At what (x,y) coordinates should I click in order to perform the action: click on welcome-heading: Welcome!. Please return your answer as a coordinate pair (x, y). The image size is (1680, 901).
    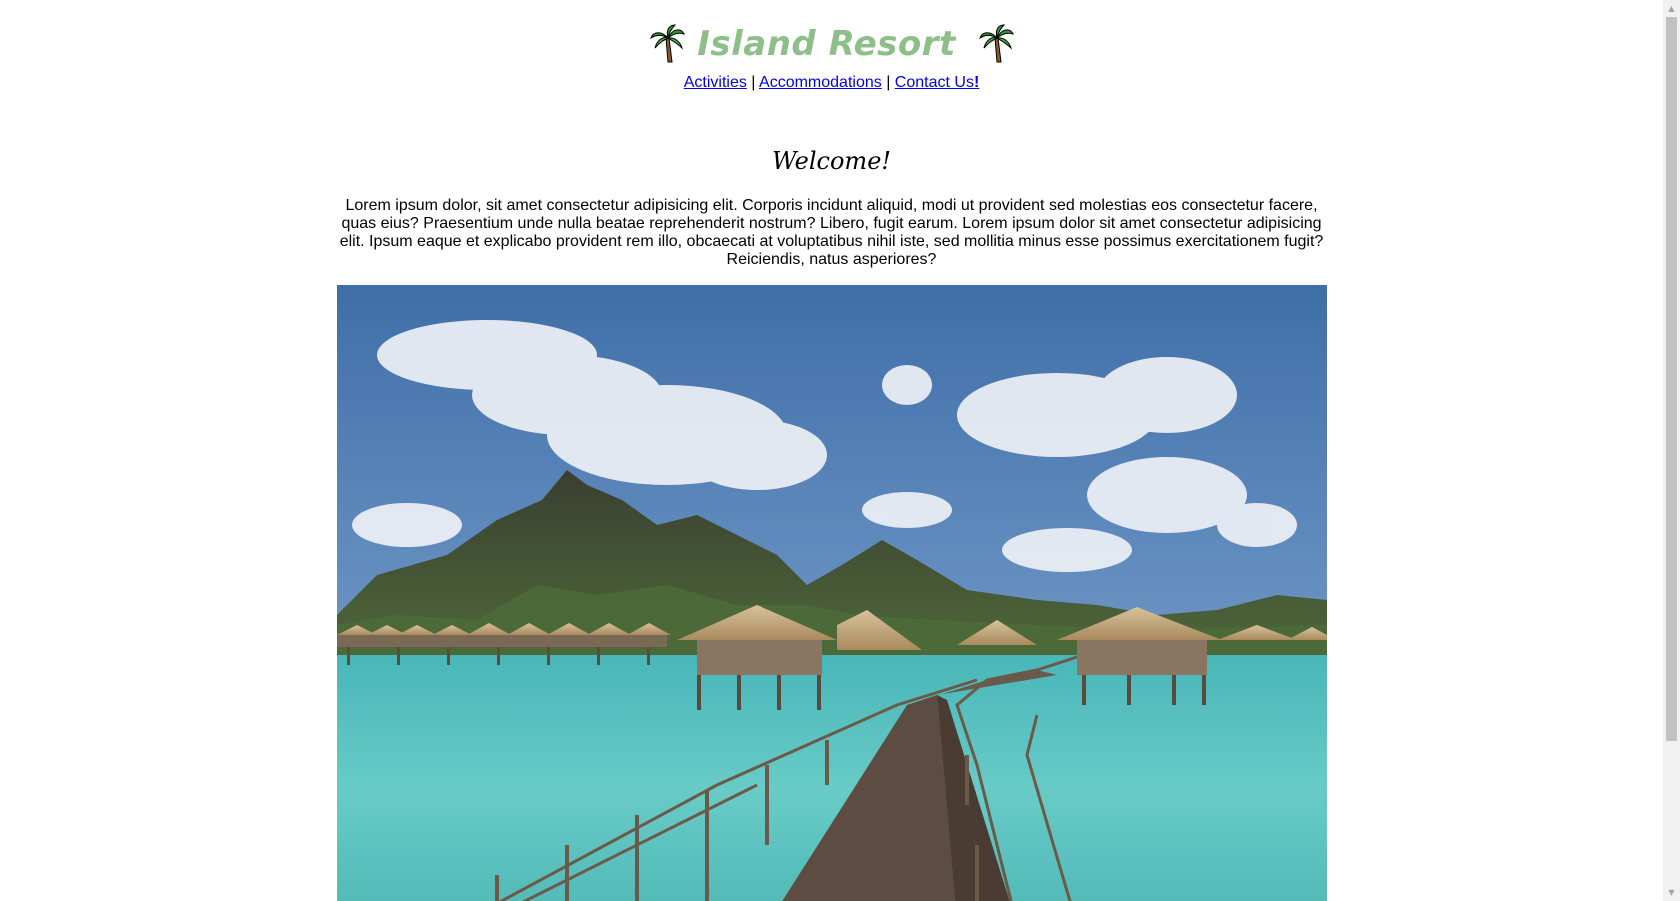
    Looking at the image, I should click on (831, 161).